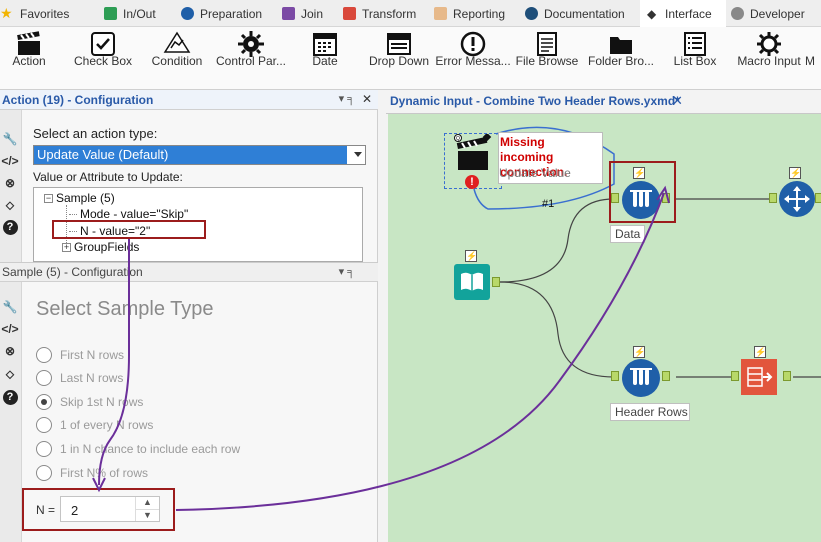 The height and width of the screenshot is (542, 821). I want to click on star-icon: ★, so click(6, 13).